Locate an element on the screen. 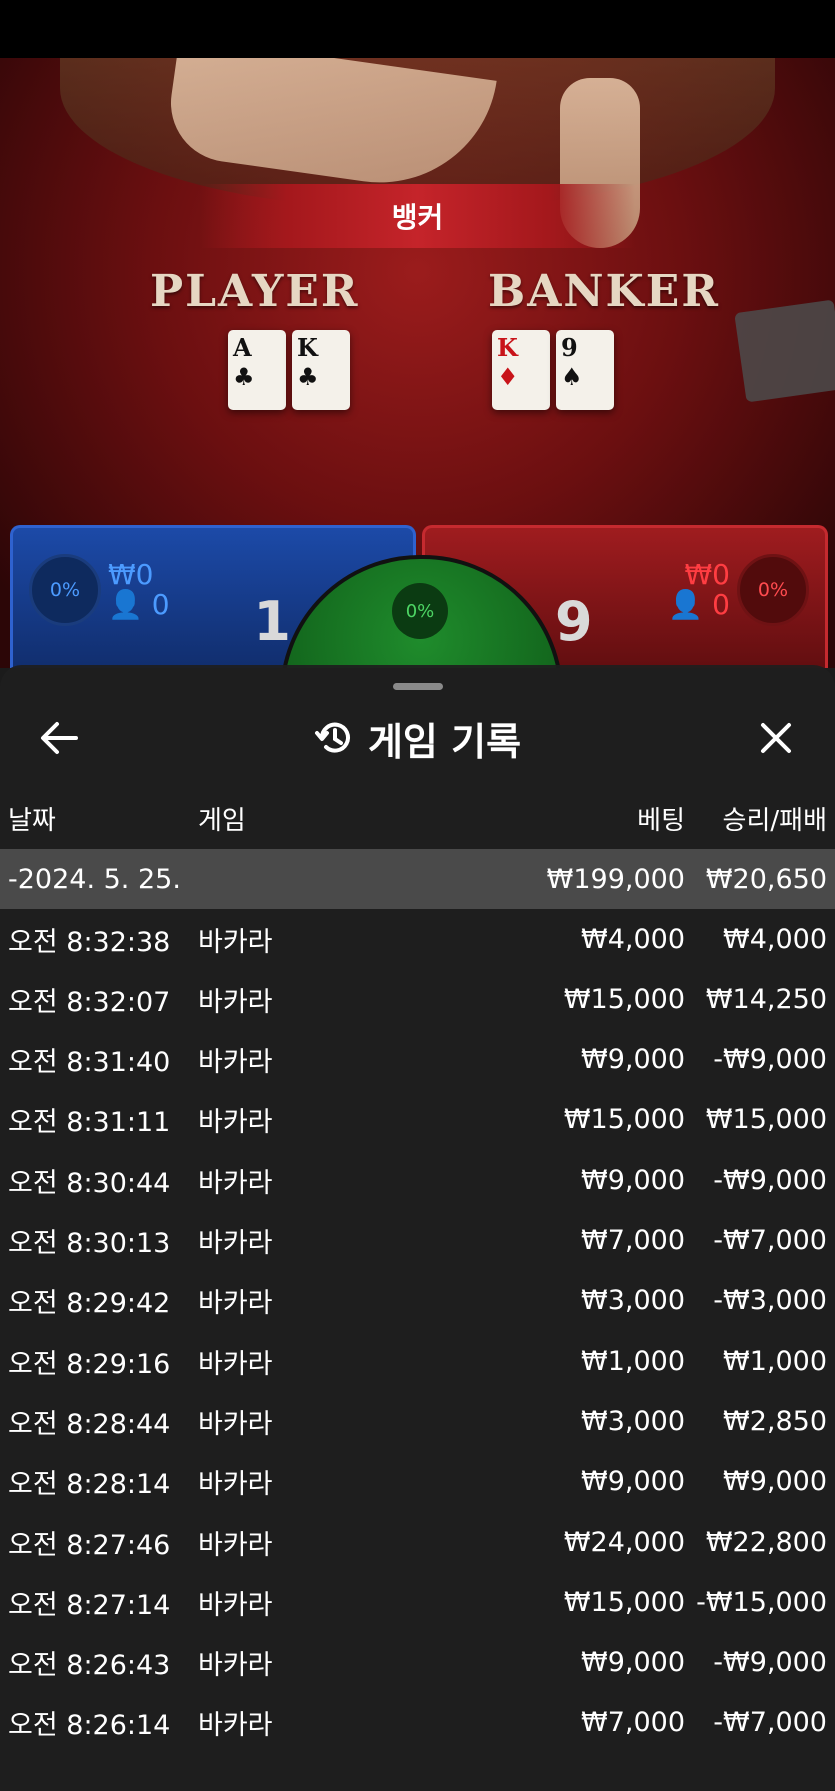  drag-handle is located at coordinates (418, 686).